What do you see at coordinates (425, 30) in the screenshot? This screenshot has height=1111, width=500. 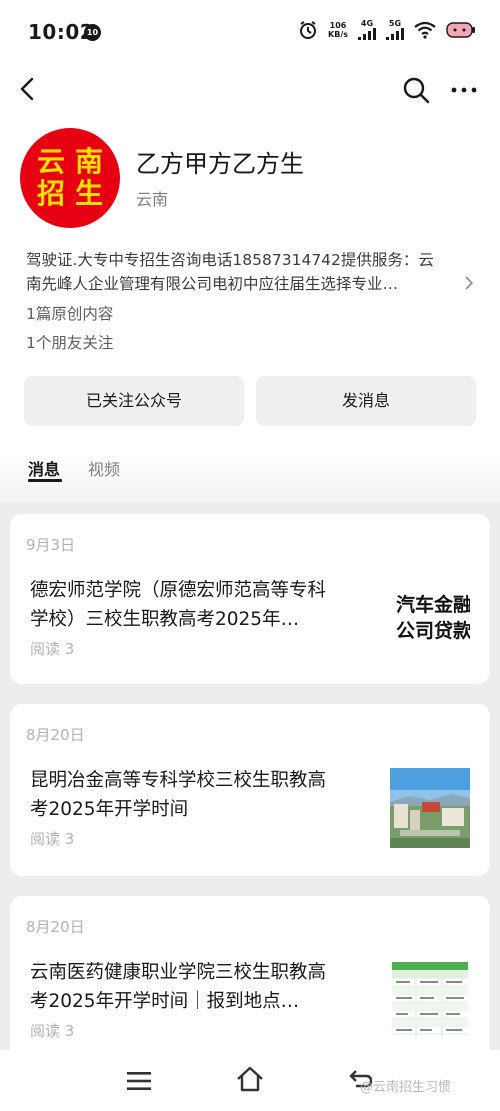 I see `wifi-icon` at bounding box center [425, 30].